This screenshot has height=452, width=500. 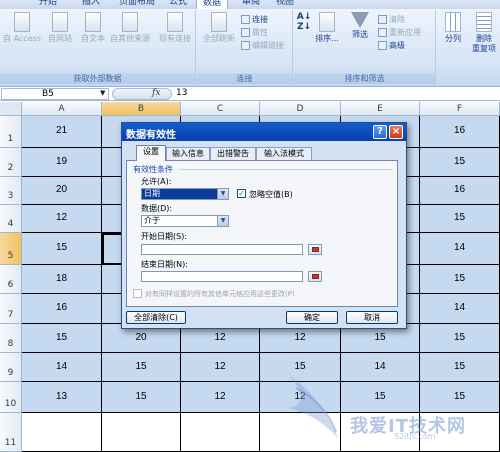 I want to click on tab-ime-mode: 输入法模式, so click(x=284, y=153).